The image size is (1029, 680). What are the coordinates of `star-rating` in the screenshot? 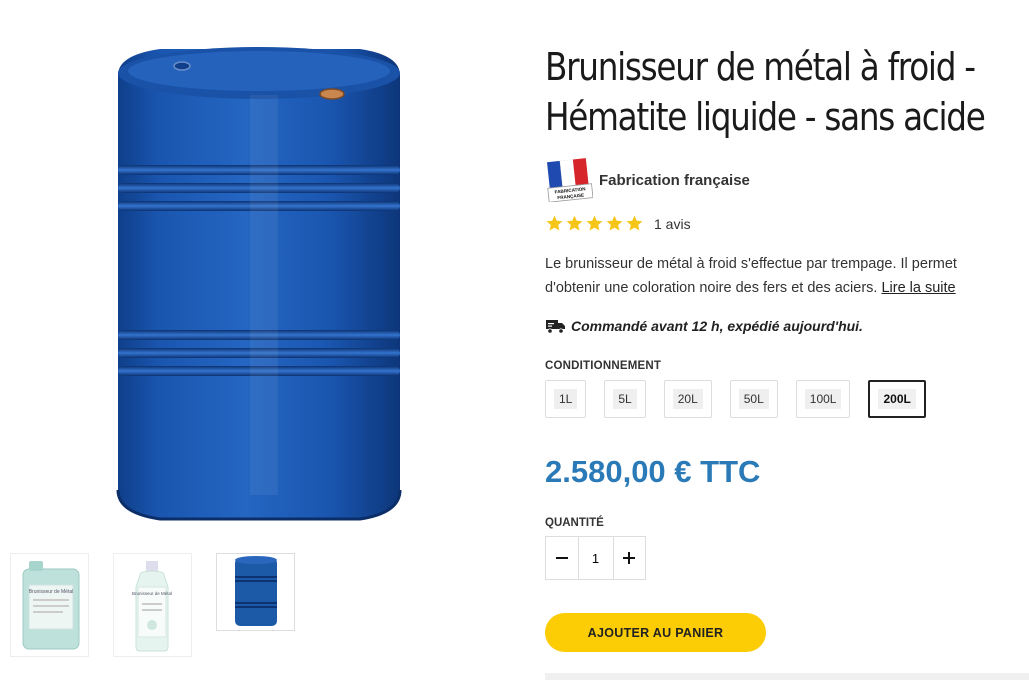 It's located at (594, 223).